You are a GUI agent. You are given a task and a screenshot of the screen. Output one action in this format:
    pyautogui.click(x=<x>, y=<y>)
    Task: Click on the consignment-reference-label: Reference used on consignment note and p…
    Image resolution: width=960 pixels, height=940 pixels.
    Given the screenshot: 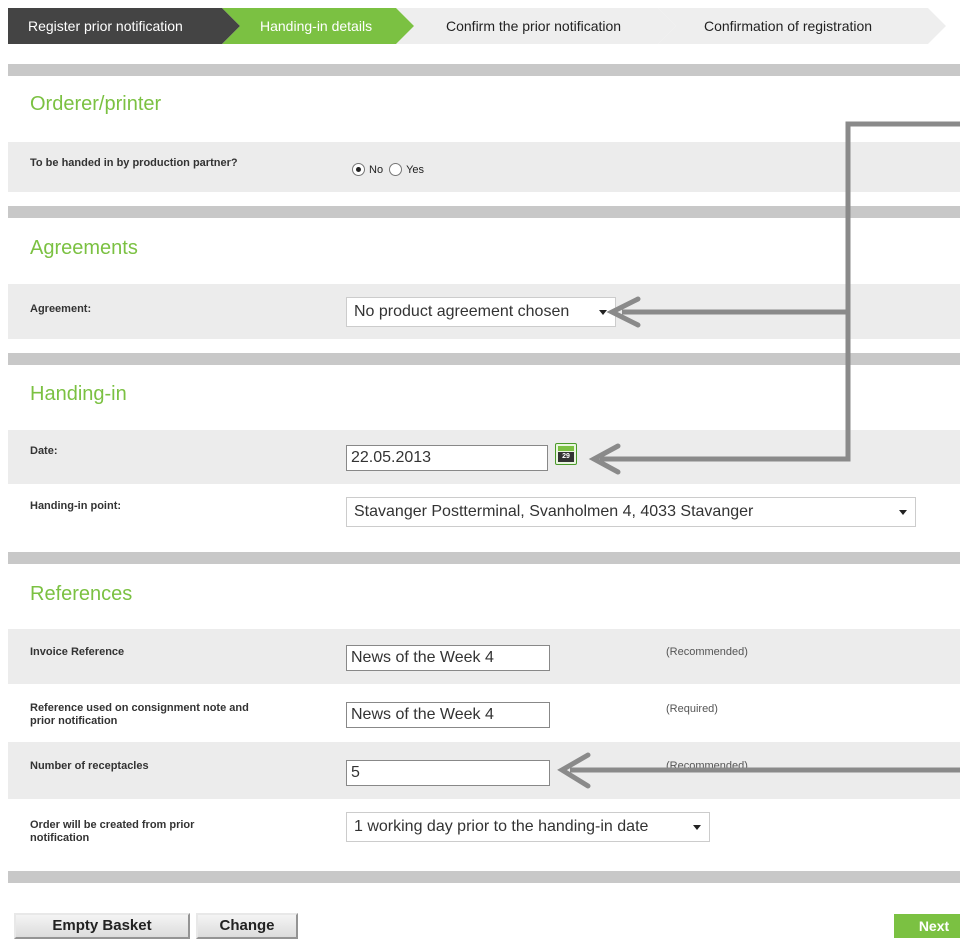 What is the action you would take?
    pyautogui.click(x=139, y=715)
    